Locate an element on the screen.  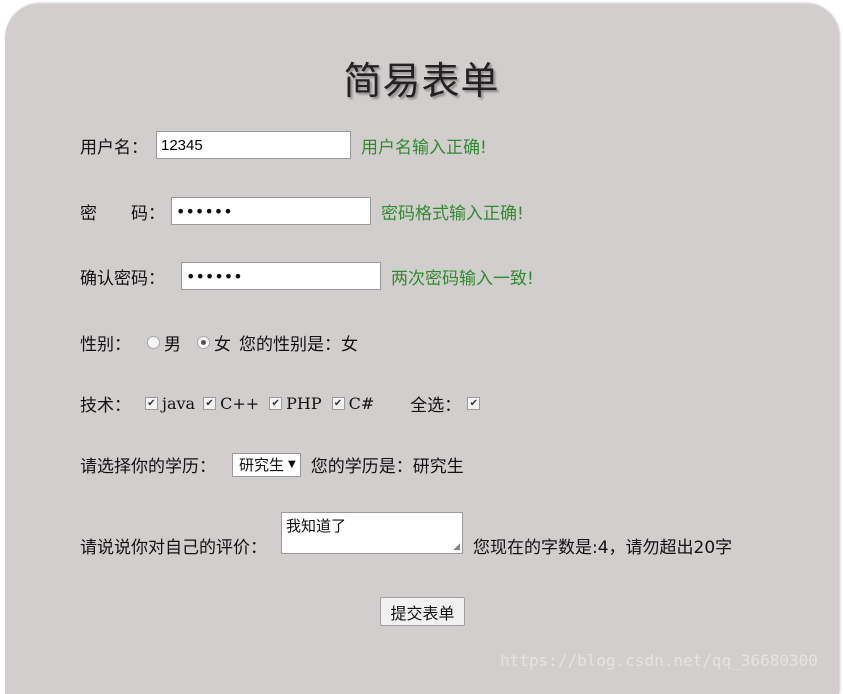
tech-checkbox-php: ✔ is located at coordinates (276, 403).